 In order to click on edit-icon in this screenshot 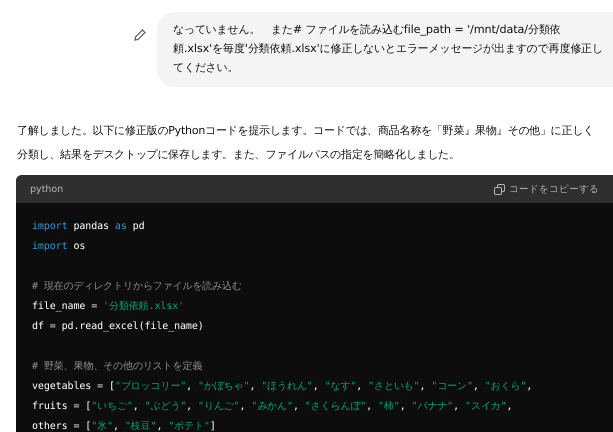, I will do `click(140, 35)`.